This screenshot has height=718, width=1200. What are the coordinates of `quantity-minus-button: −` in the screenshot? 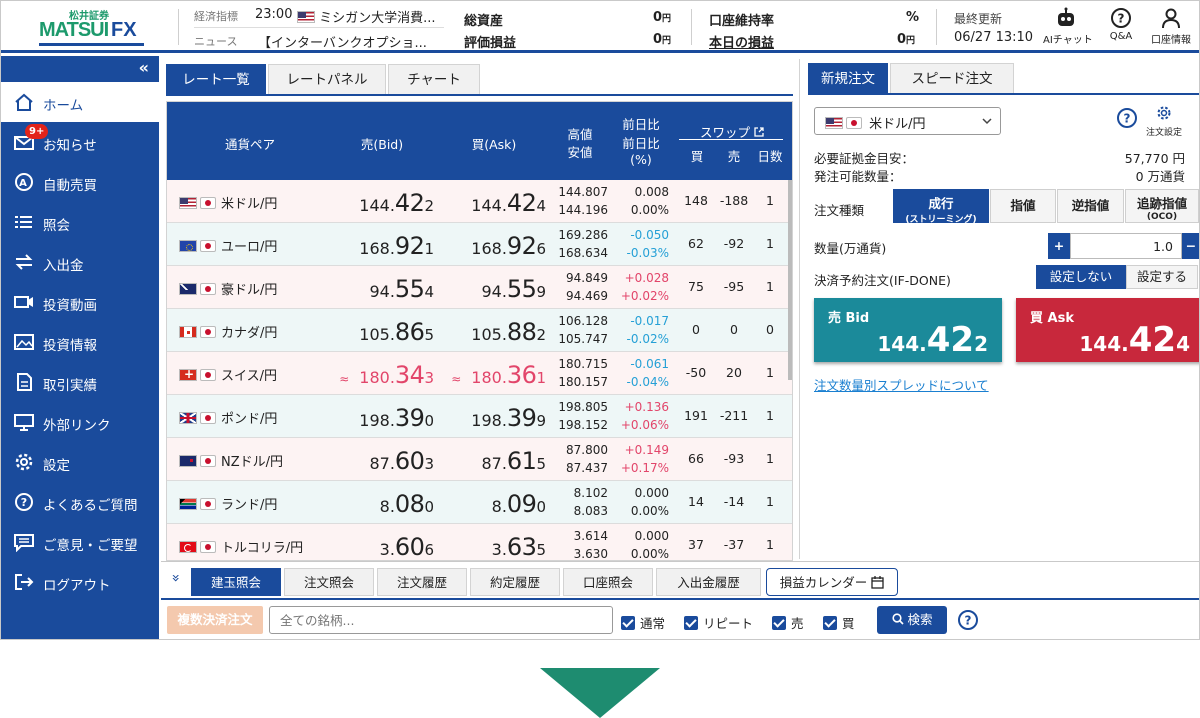 It's located at (1190, 246).